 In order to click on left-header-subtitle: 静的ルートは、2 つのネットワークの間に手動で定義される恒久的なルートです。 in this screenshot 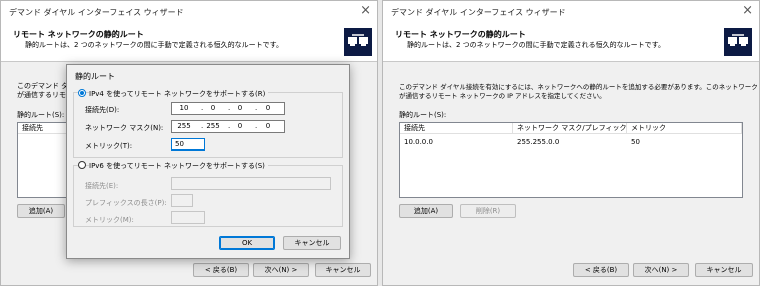, I will do `click(154, 45)`.